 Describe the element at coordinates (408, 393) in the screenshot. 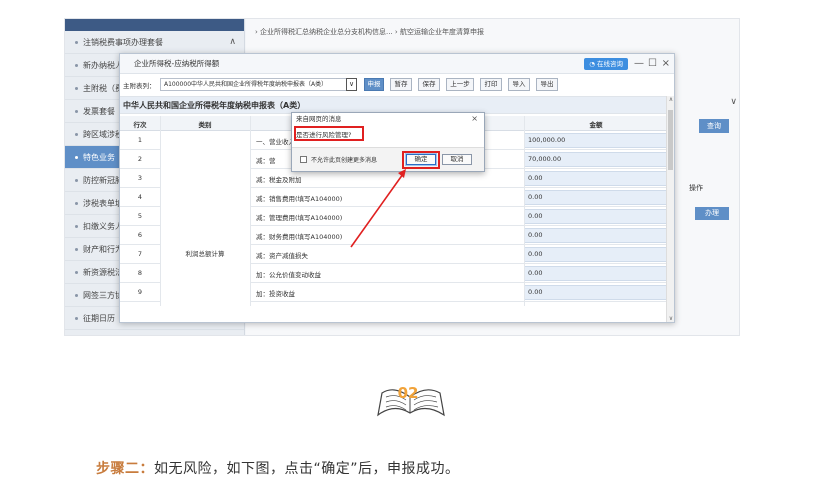

I see `step-number: 02` at that location.